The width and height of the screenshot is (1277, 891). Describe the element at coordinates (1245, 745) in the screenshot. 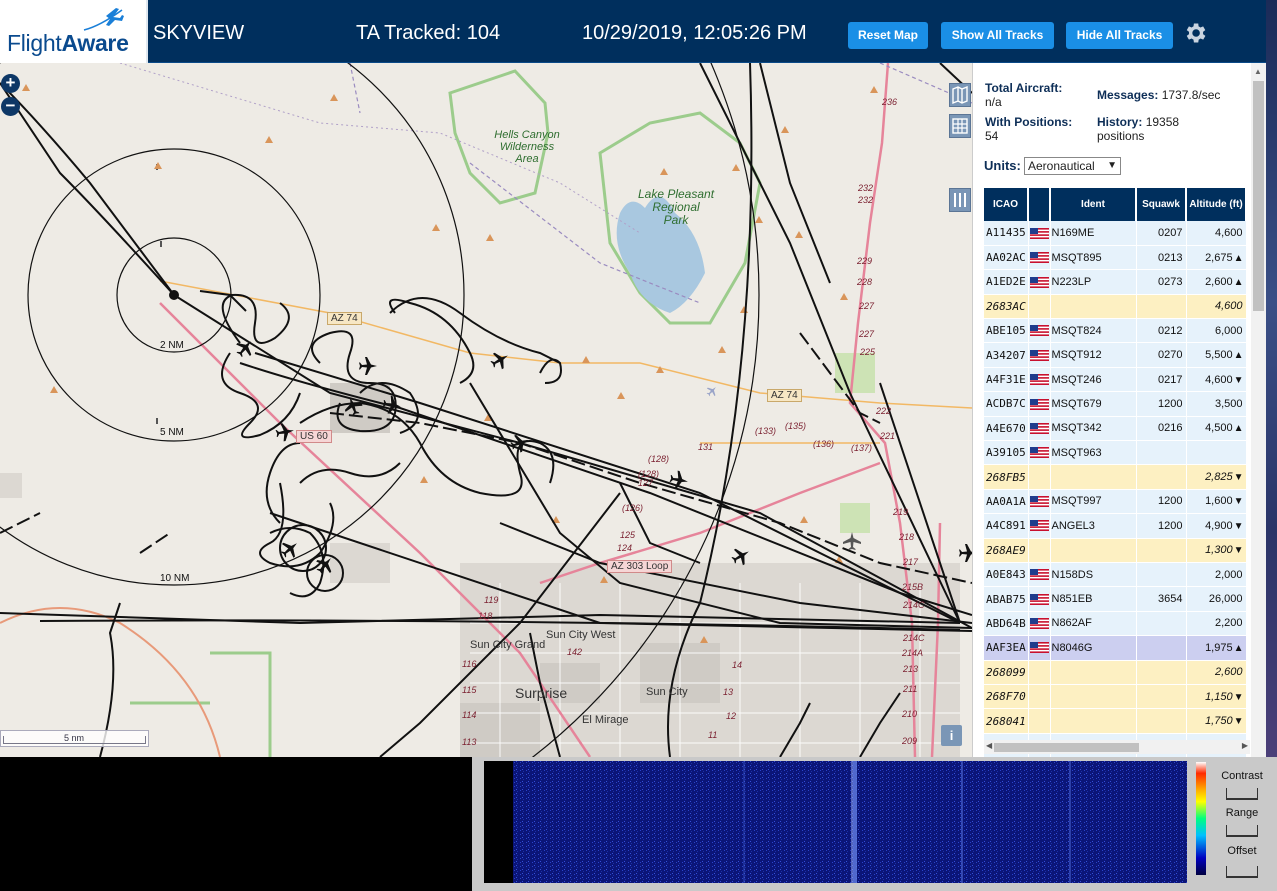

I see `scroll-right-icon: ▶` at that location.